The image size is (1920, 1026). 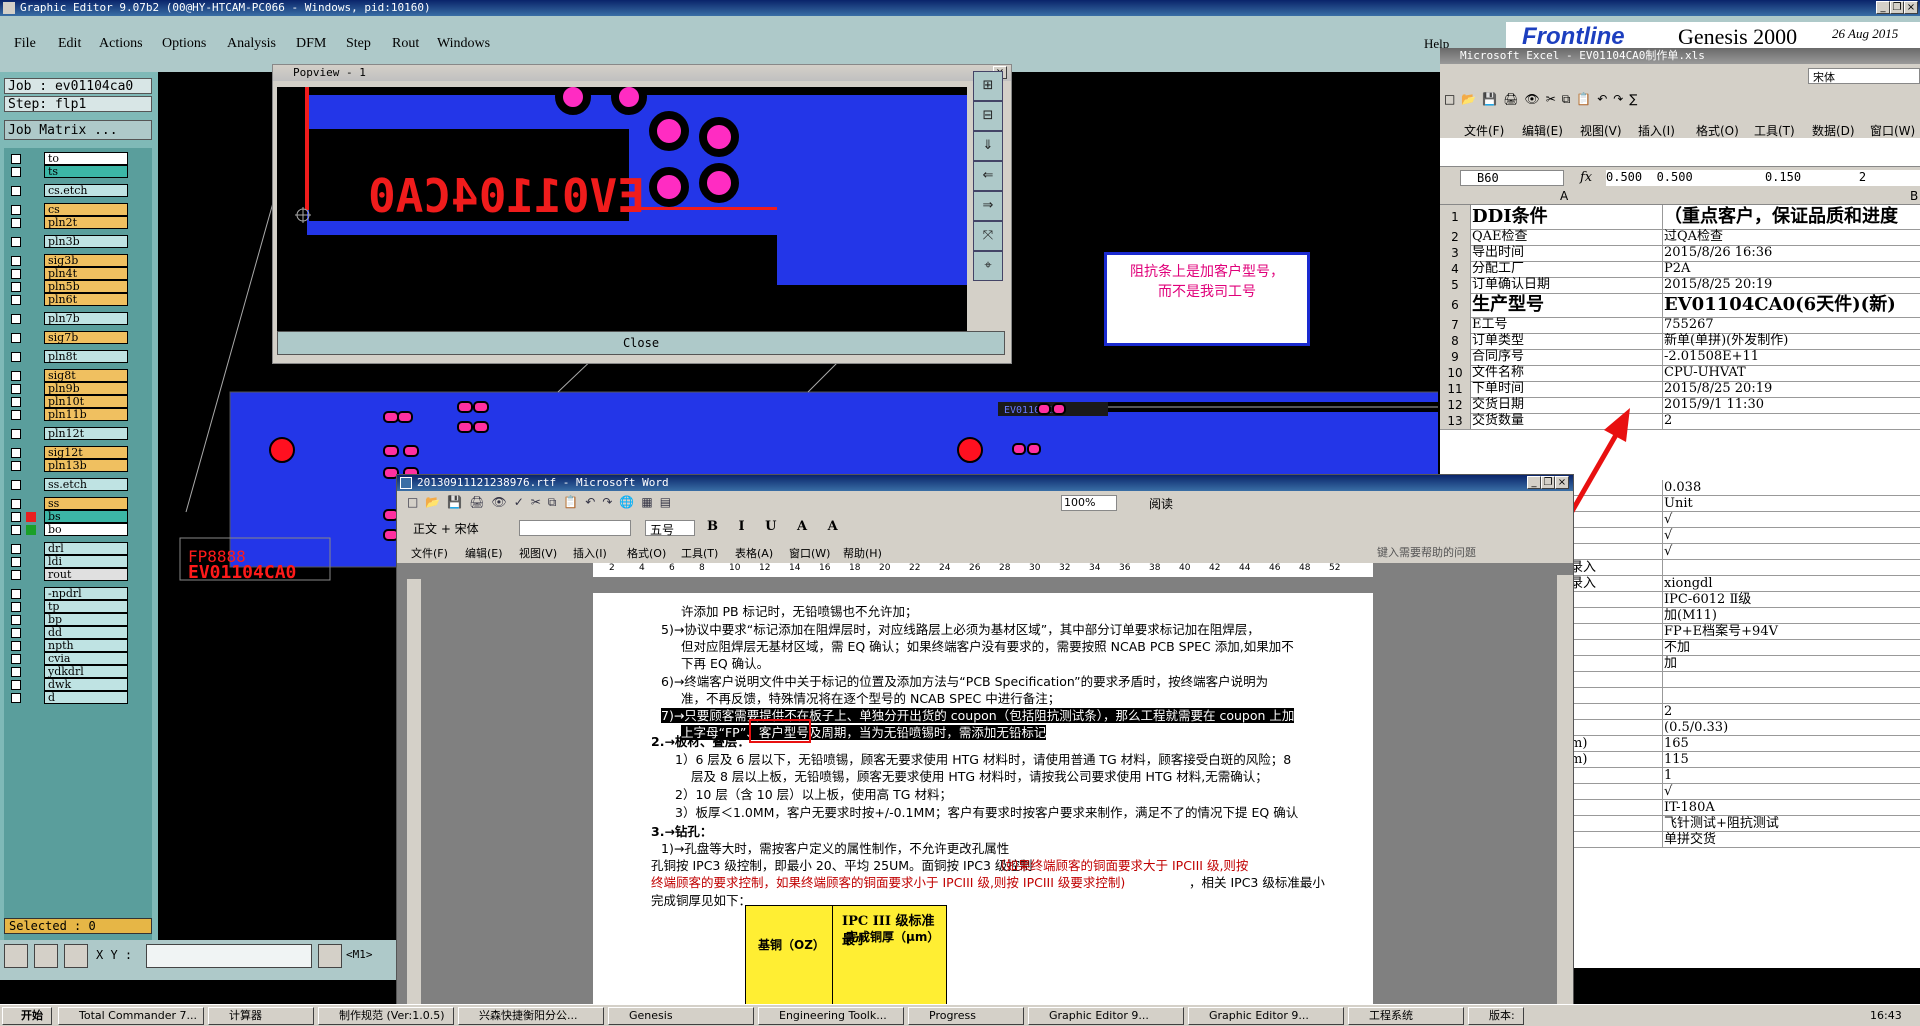 I want to click on cell-a: 分配工厂, so click(x=1567, y=269).